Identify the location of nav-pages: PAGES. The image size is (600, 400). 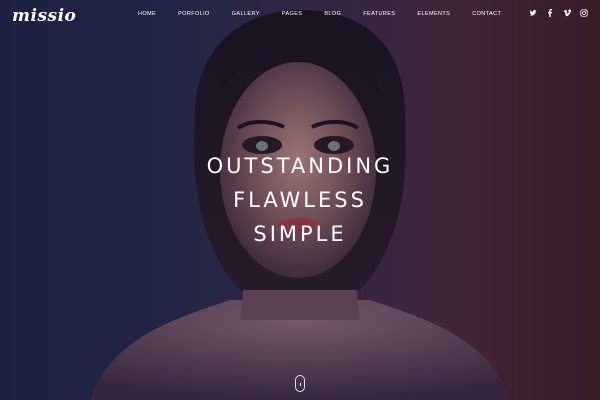
(292, 14).